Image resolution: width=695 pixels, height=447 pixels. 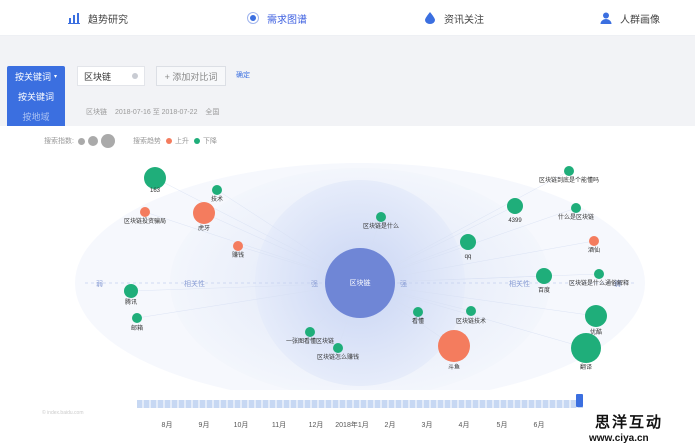 What do you see at coordinates (515, 221) in the screenshot?
I see `bubble-label: 4399` at bounding box center [515, 221].